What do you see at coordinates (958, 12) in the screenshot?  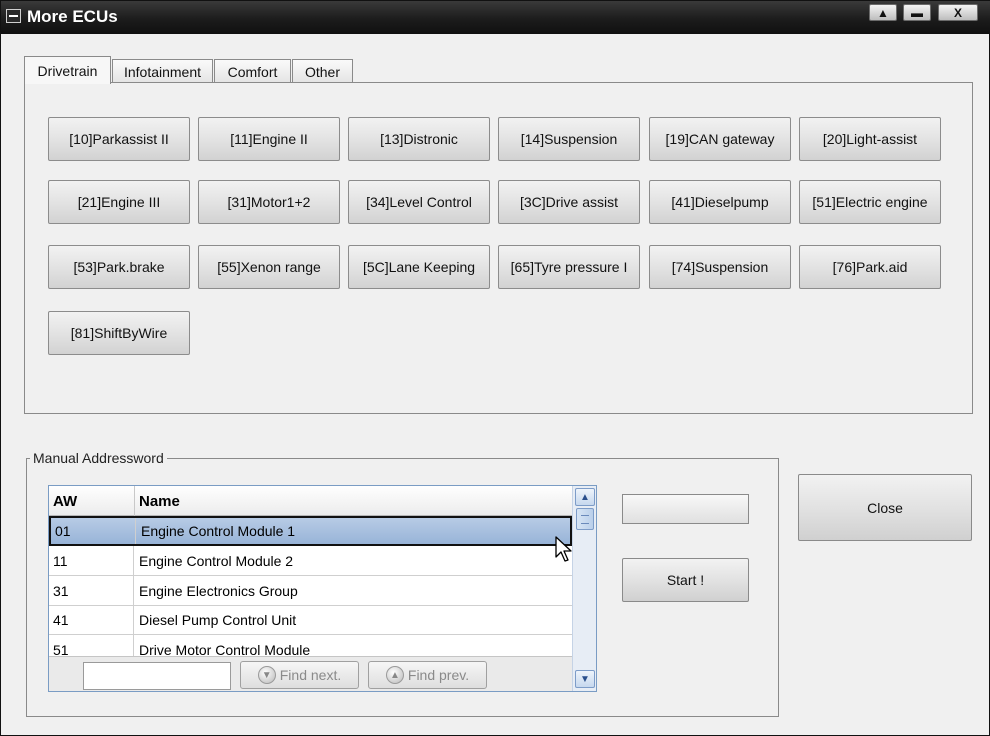 I see `close-window-button: X` at bounding box center [958, 12].